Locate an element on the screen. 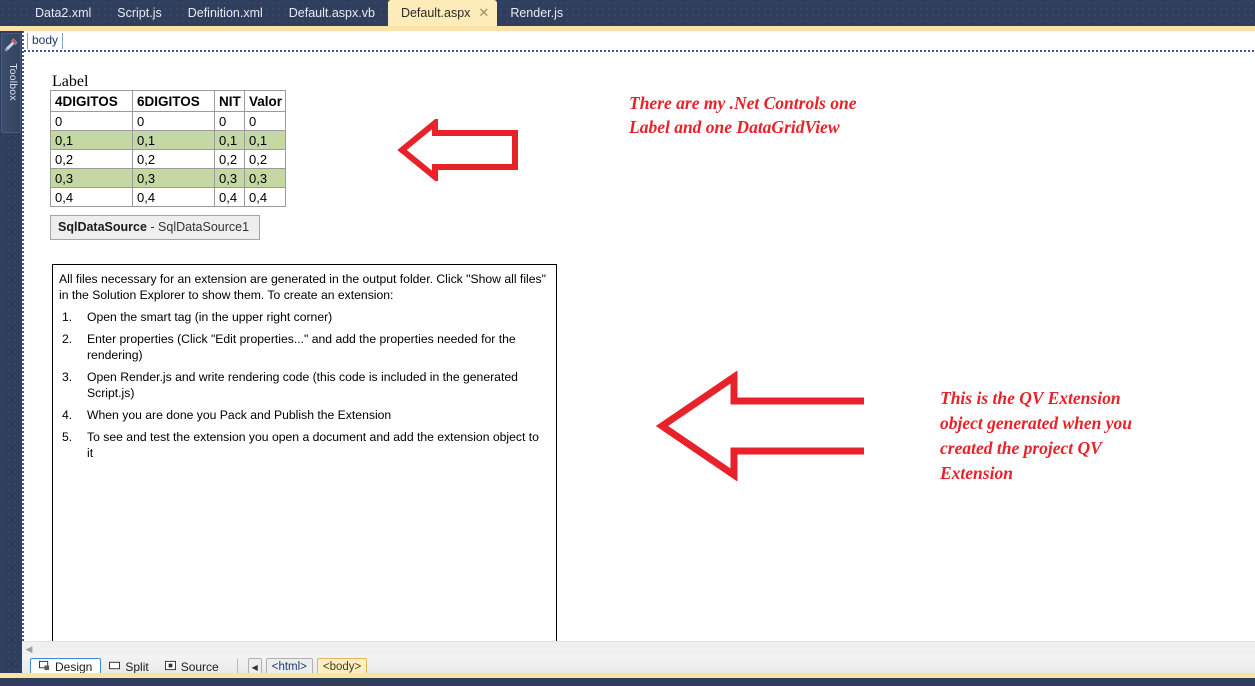 This screenshot has width=1255, height=686. table-row: 0,1 0,1 0,1 0,1 is located at coordinates (168, 140).